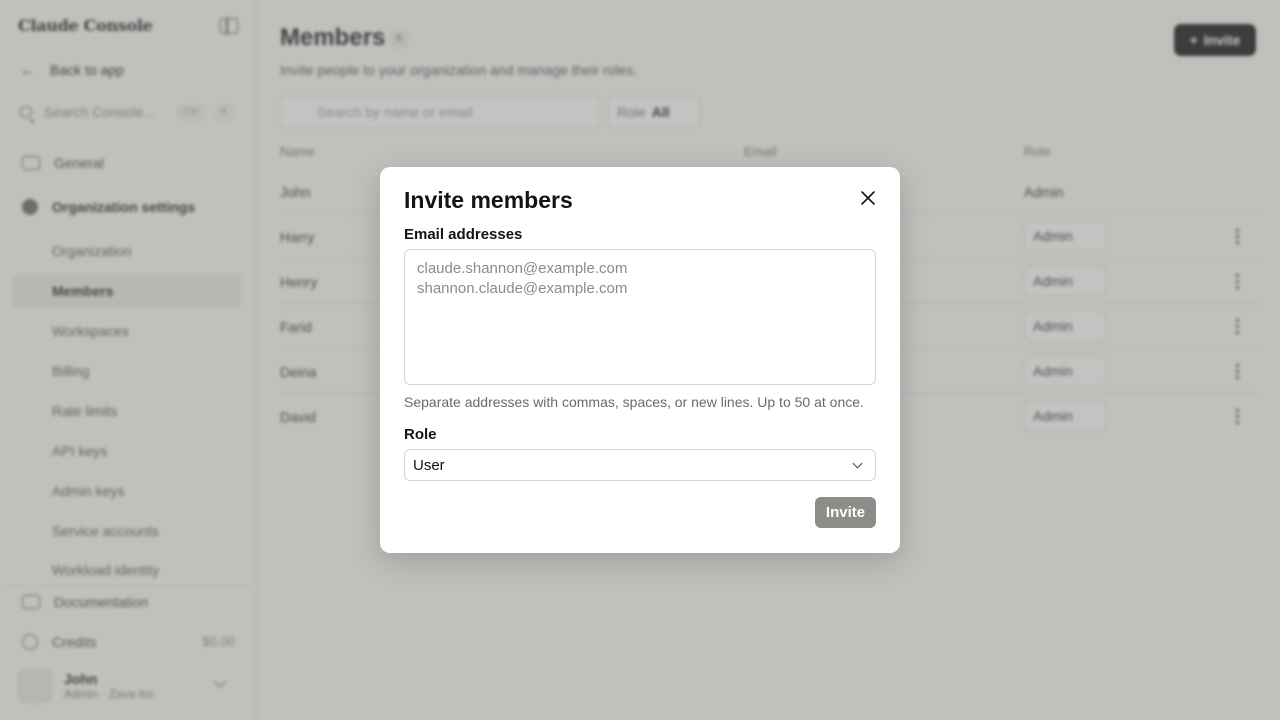 Image resolution: width=1280 pixels, height=720 pixels. I want to click on role-select: User, so click(640, 465).